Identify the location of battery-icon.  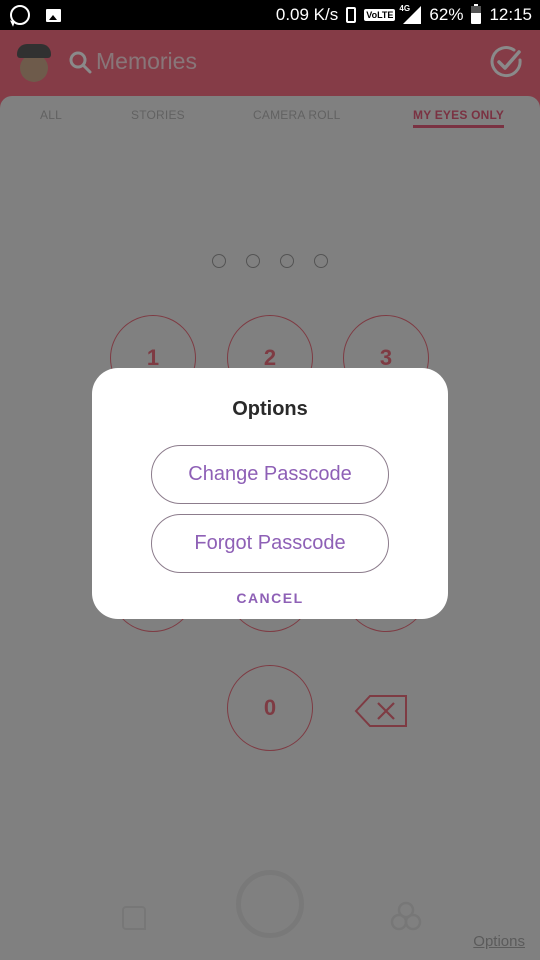
(476, 14).